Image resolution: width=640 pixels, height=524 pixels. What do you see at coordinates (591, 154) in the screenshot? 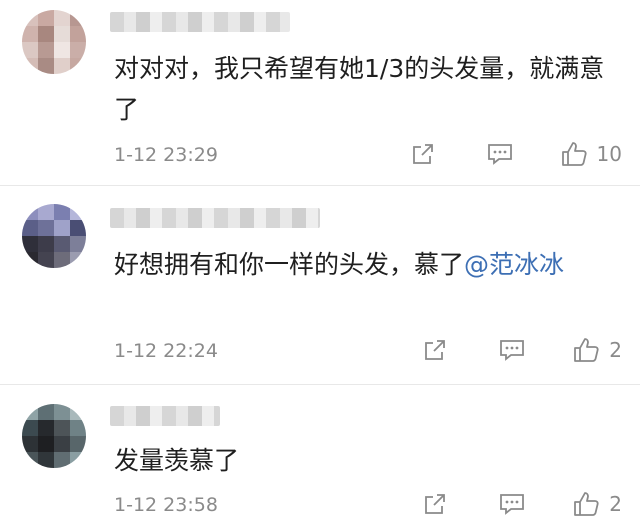
I see `like-button: 10` at bounding box center [591, 154].